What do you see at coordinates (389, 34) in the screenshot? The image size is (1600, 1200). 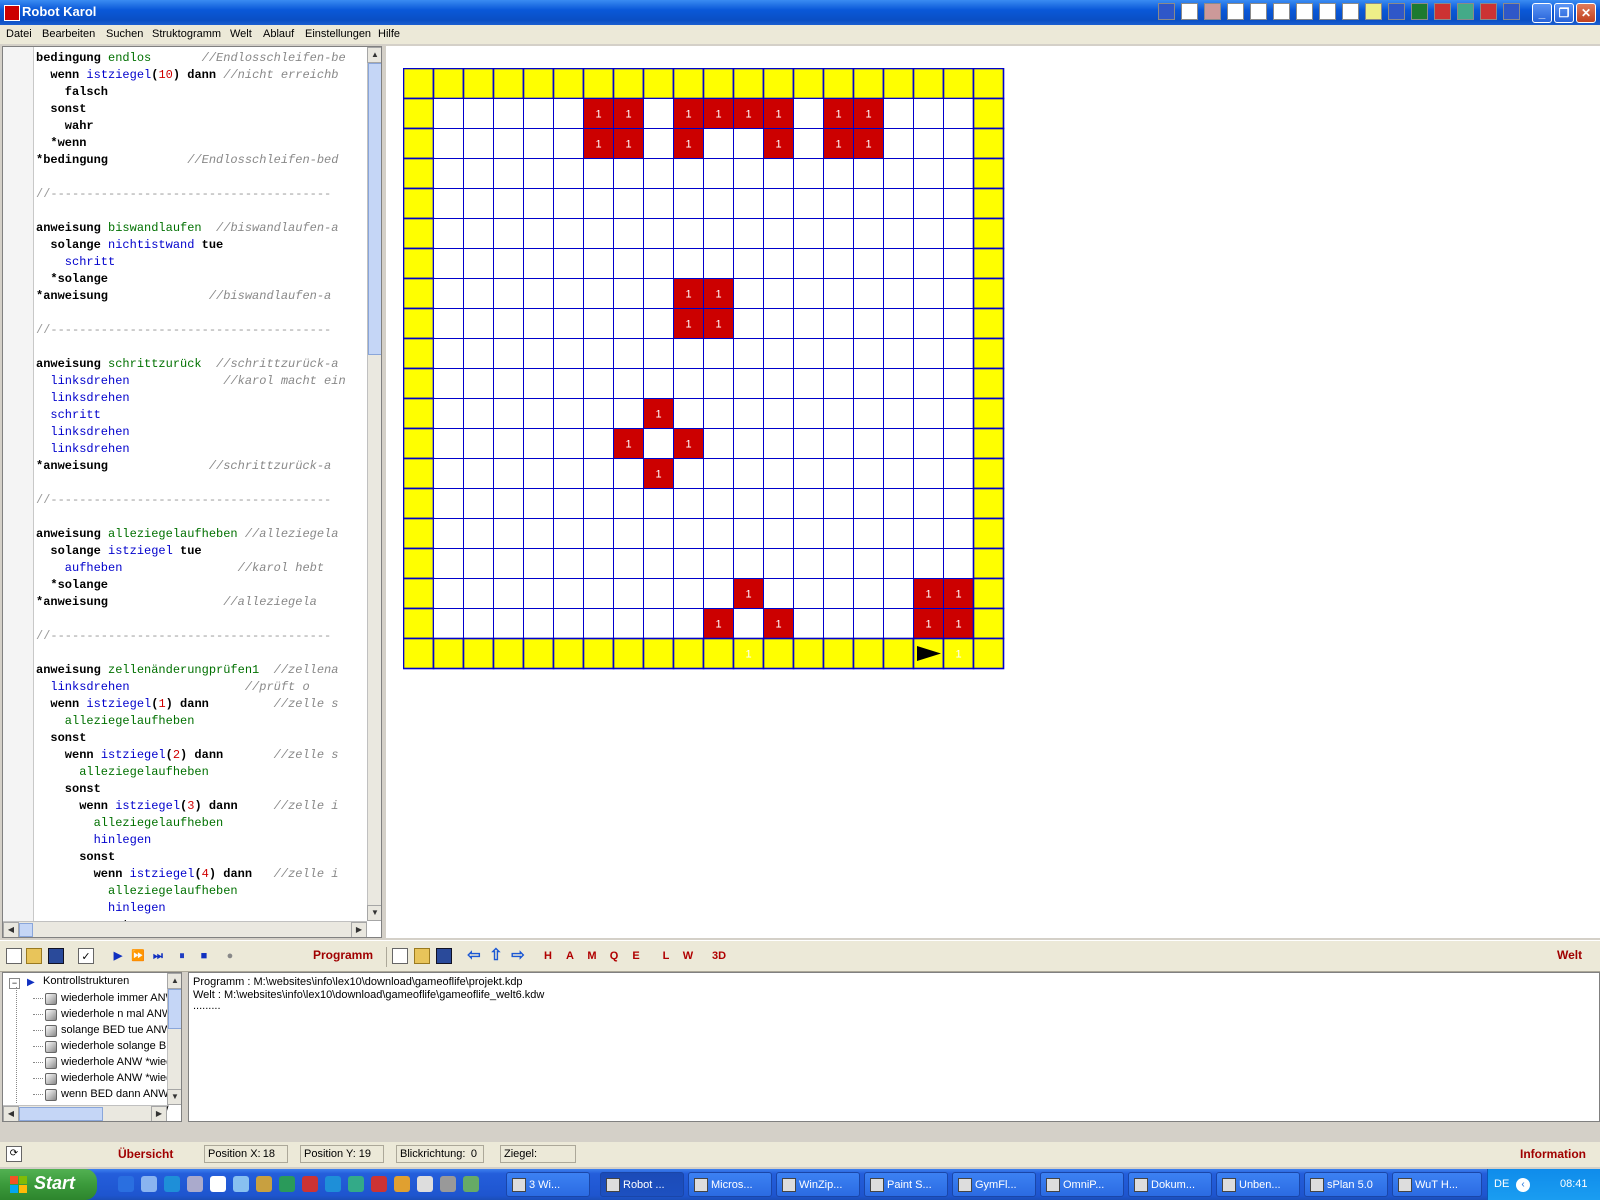 I see `menu-item-7: Hilfe` at bounding box center [389, 34].